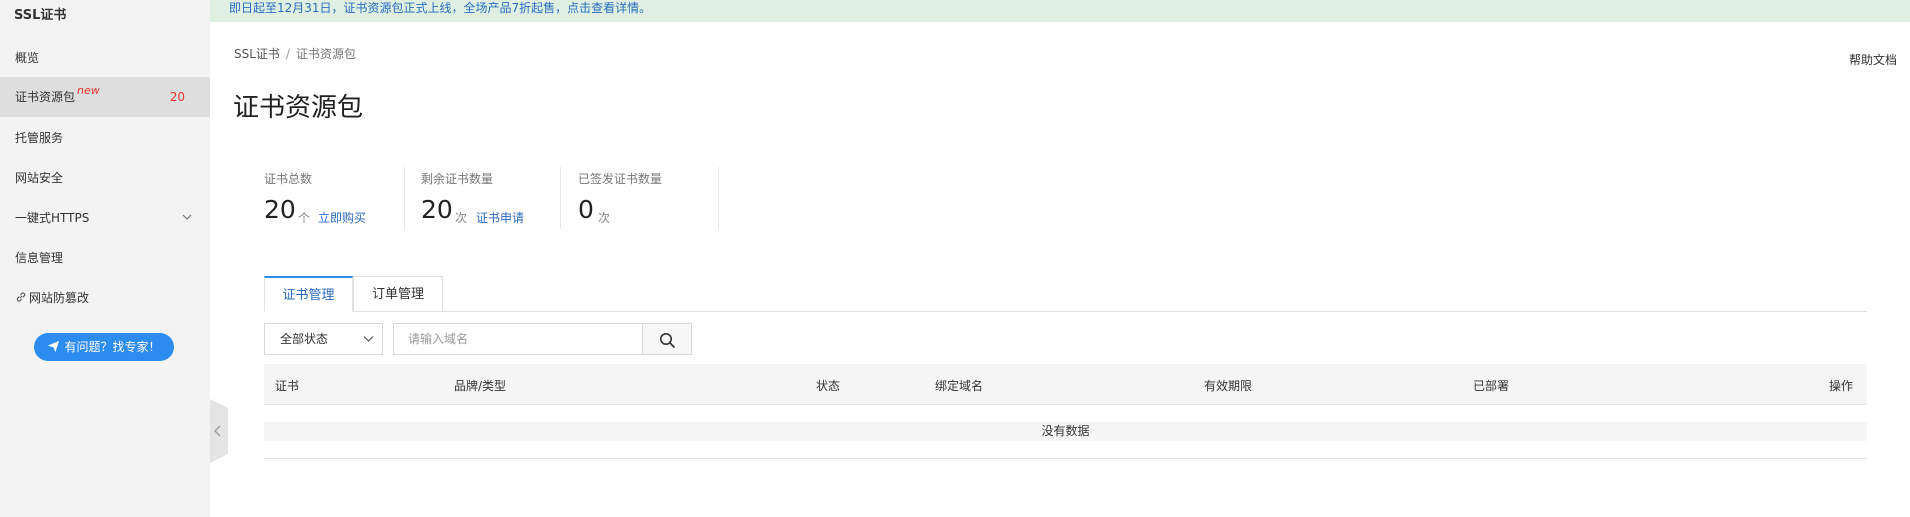 The width and height of the screenshot is (1910, 517). Describe the element at coordinates (959, 386) in the screenshot. I see `column-header: 绑定域名` at that location.